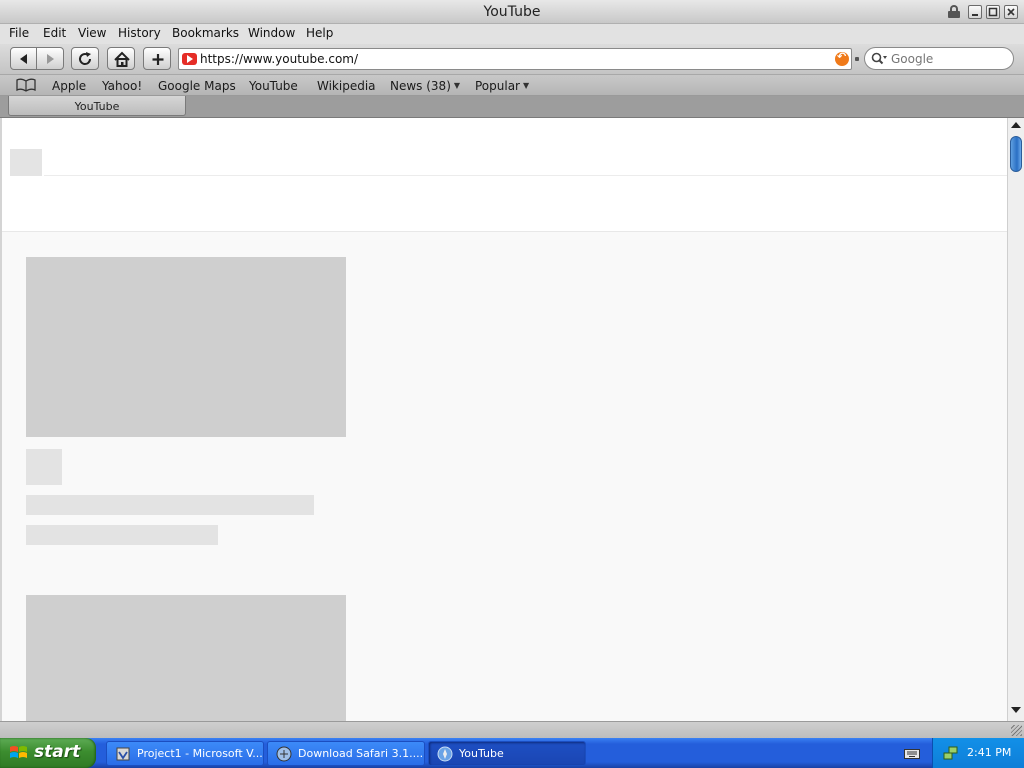  What do you see at coordinates (989, 752) in the screenshot?
I see `clock: 2:41 PM` at bounding box center [989, 752].